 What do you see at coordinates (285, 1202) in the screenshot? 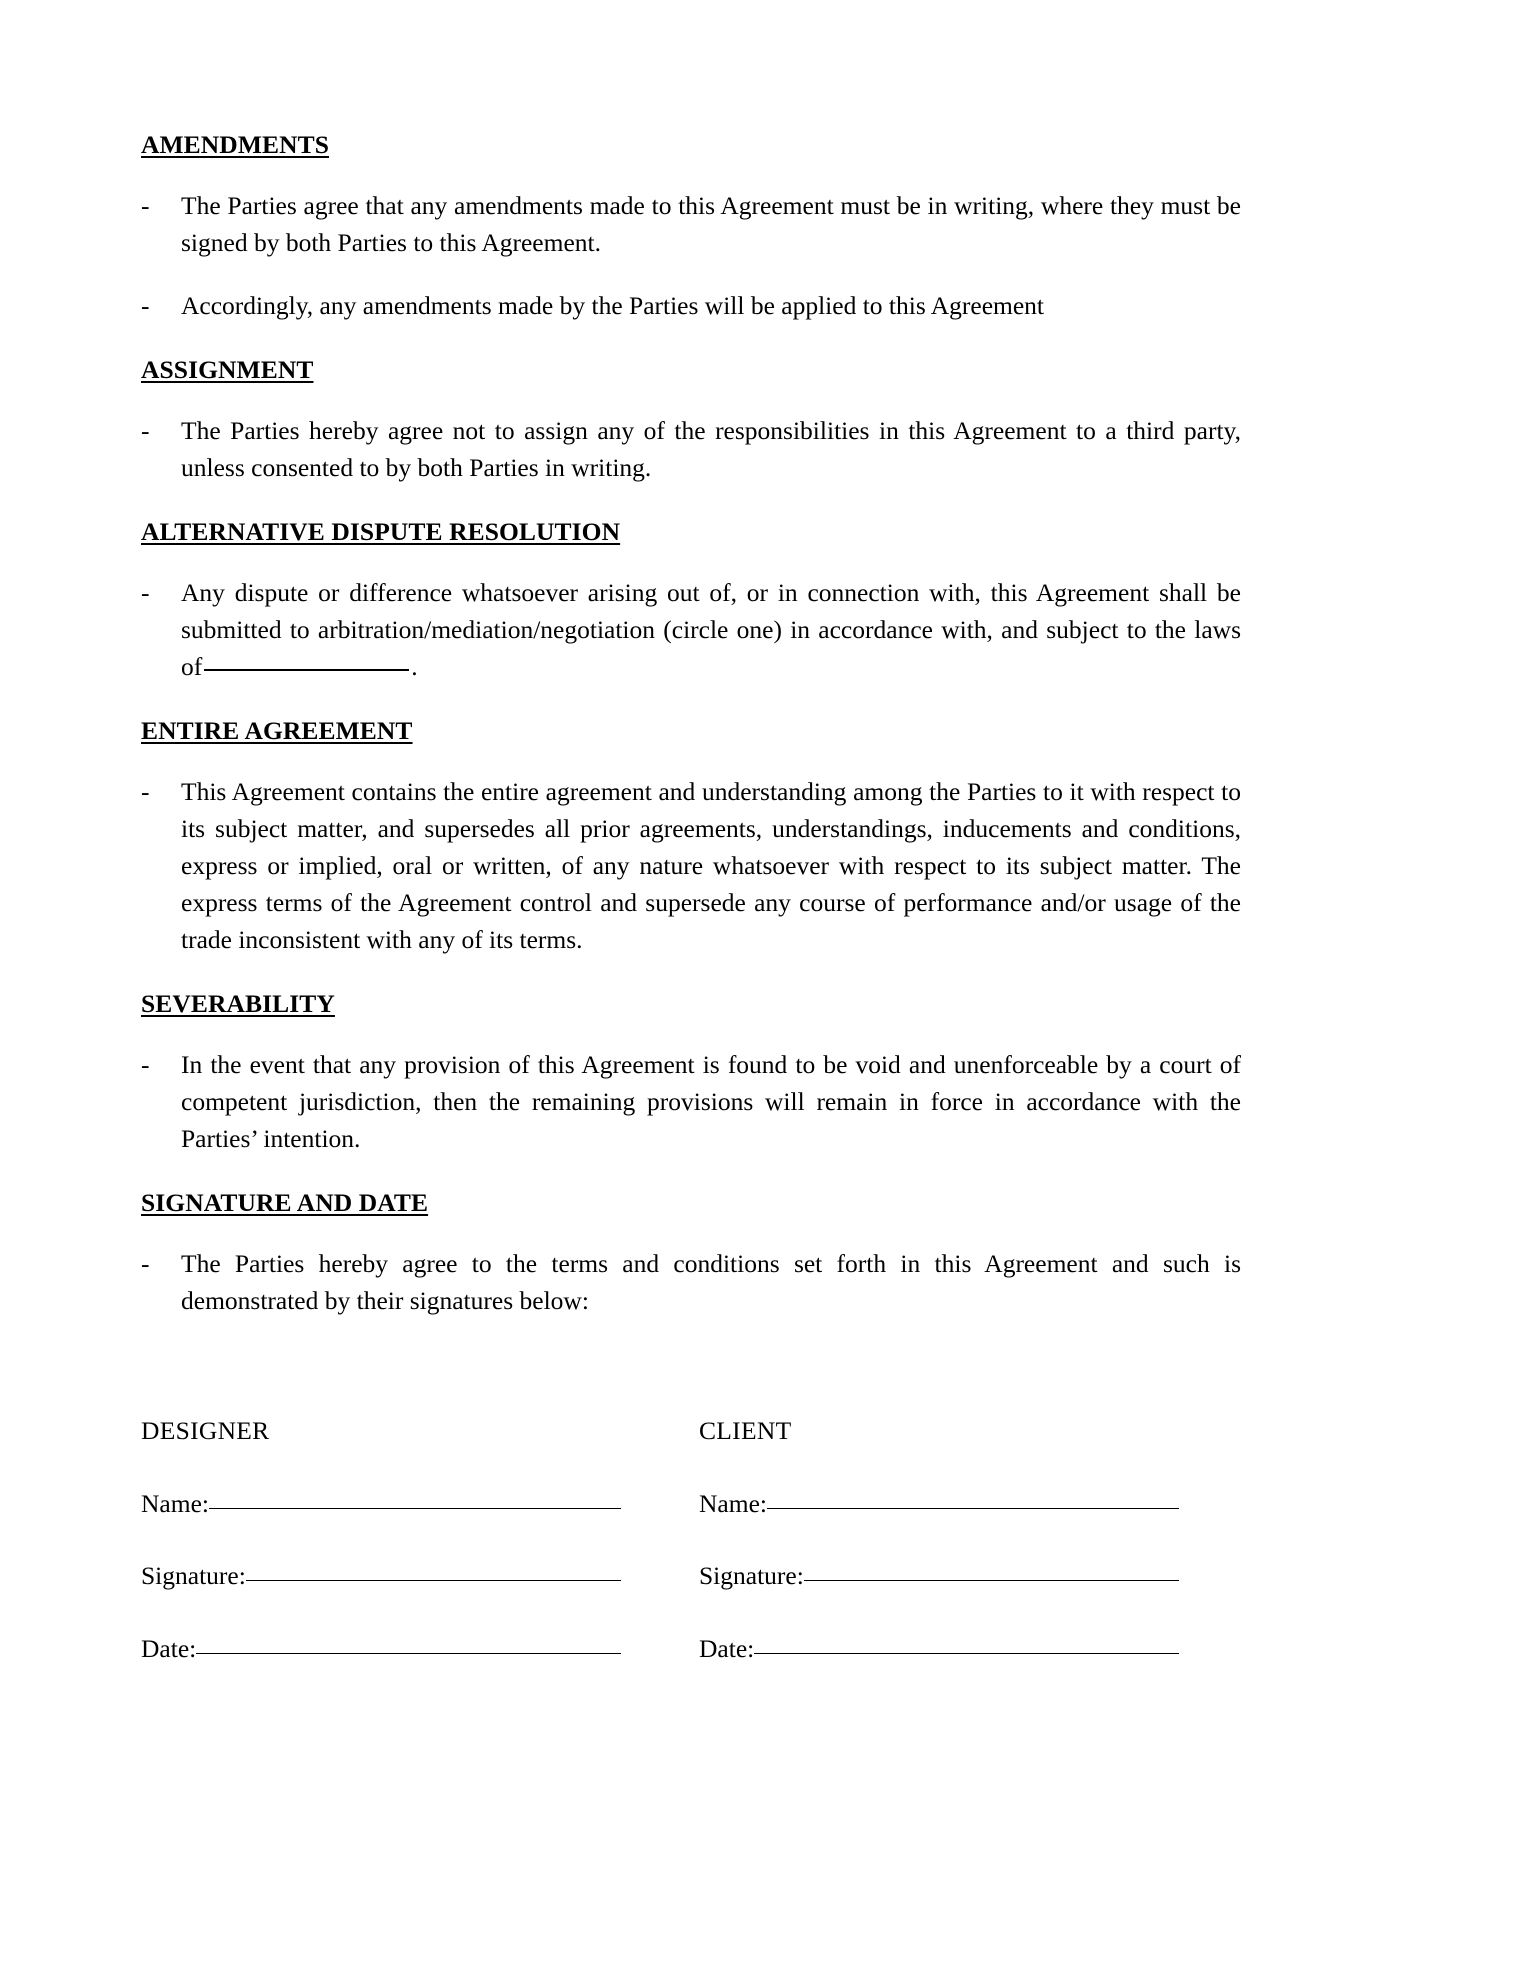
I see `section-heading-signature-and-date-text: SIGNATURE AND DATE` at bounding box center [285, 1202].